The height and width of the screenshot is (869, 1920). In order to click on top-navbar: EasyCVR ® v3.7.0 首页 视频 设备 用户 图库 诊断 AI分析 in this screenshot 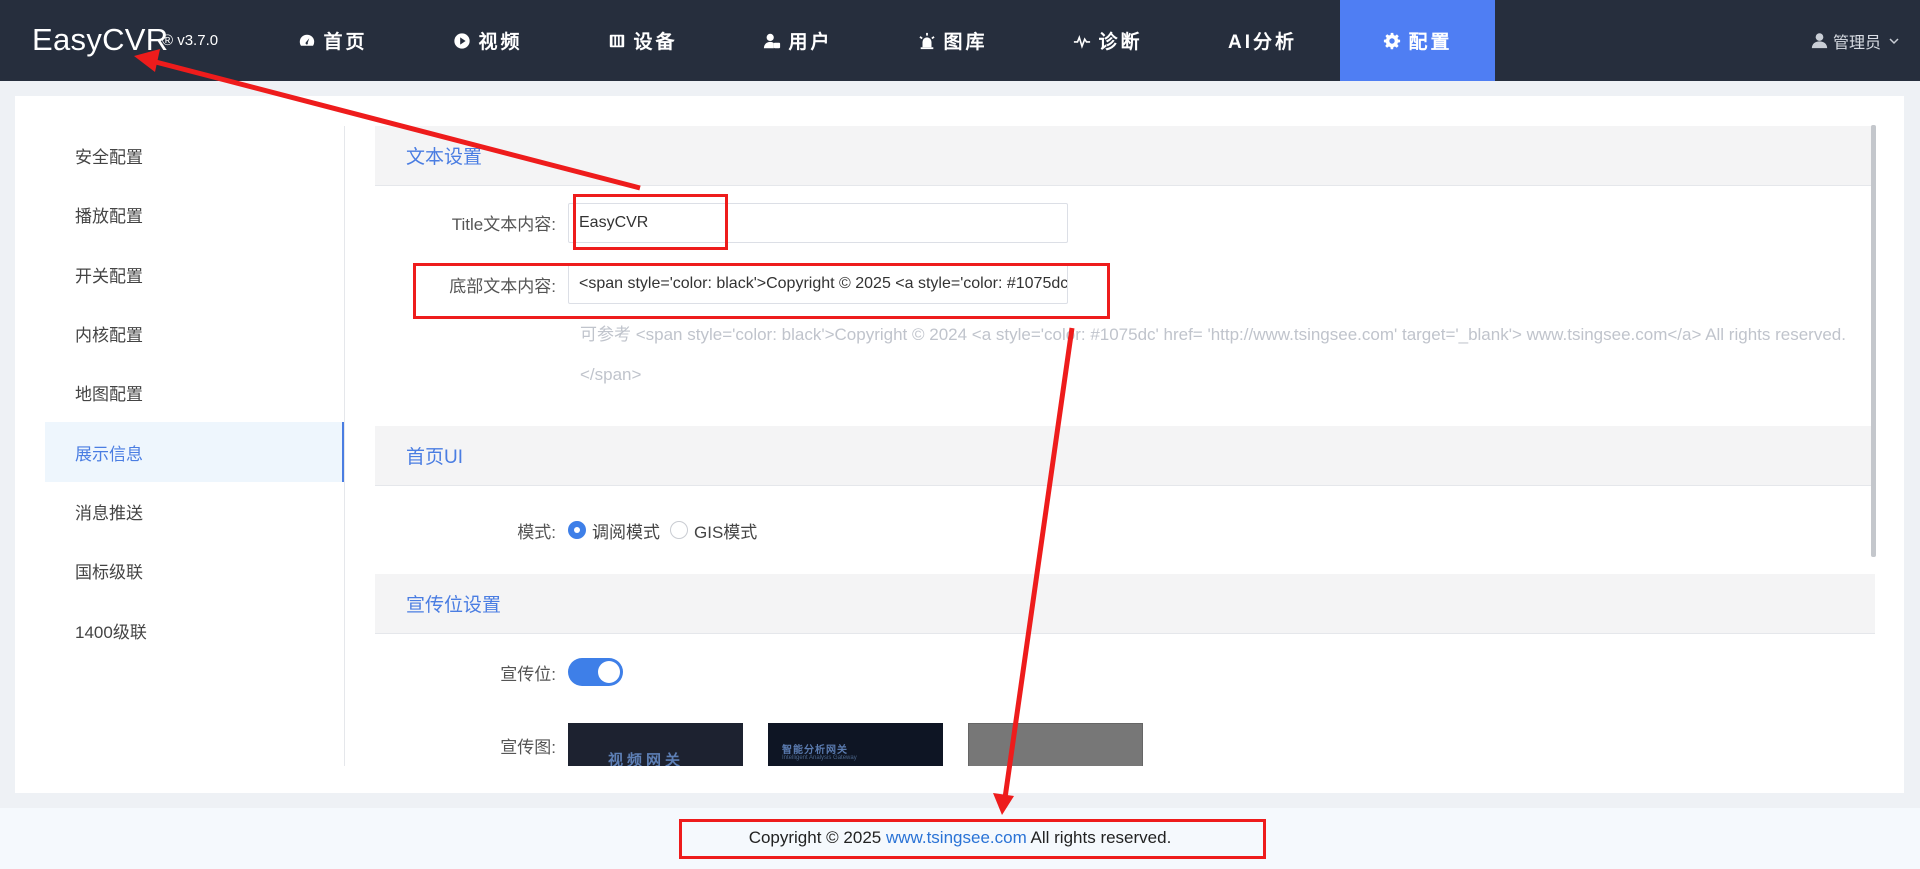, I will do `click(960, 40)`.